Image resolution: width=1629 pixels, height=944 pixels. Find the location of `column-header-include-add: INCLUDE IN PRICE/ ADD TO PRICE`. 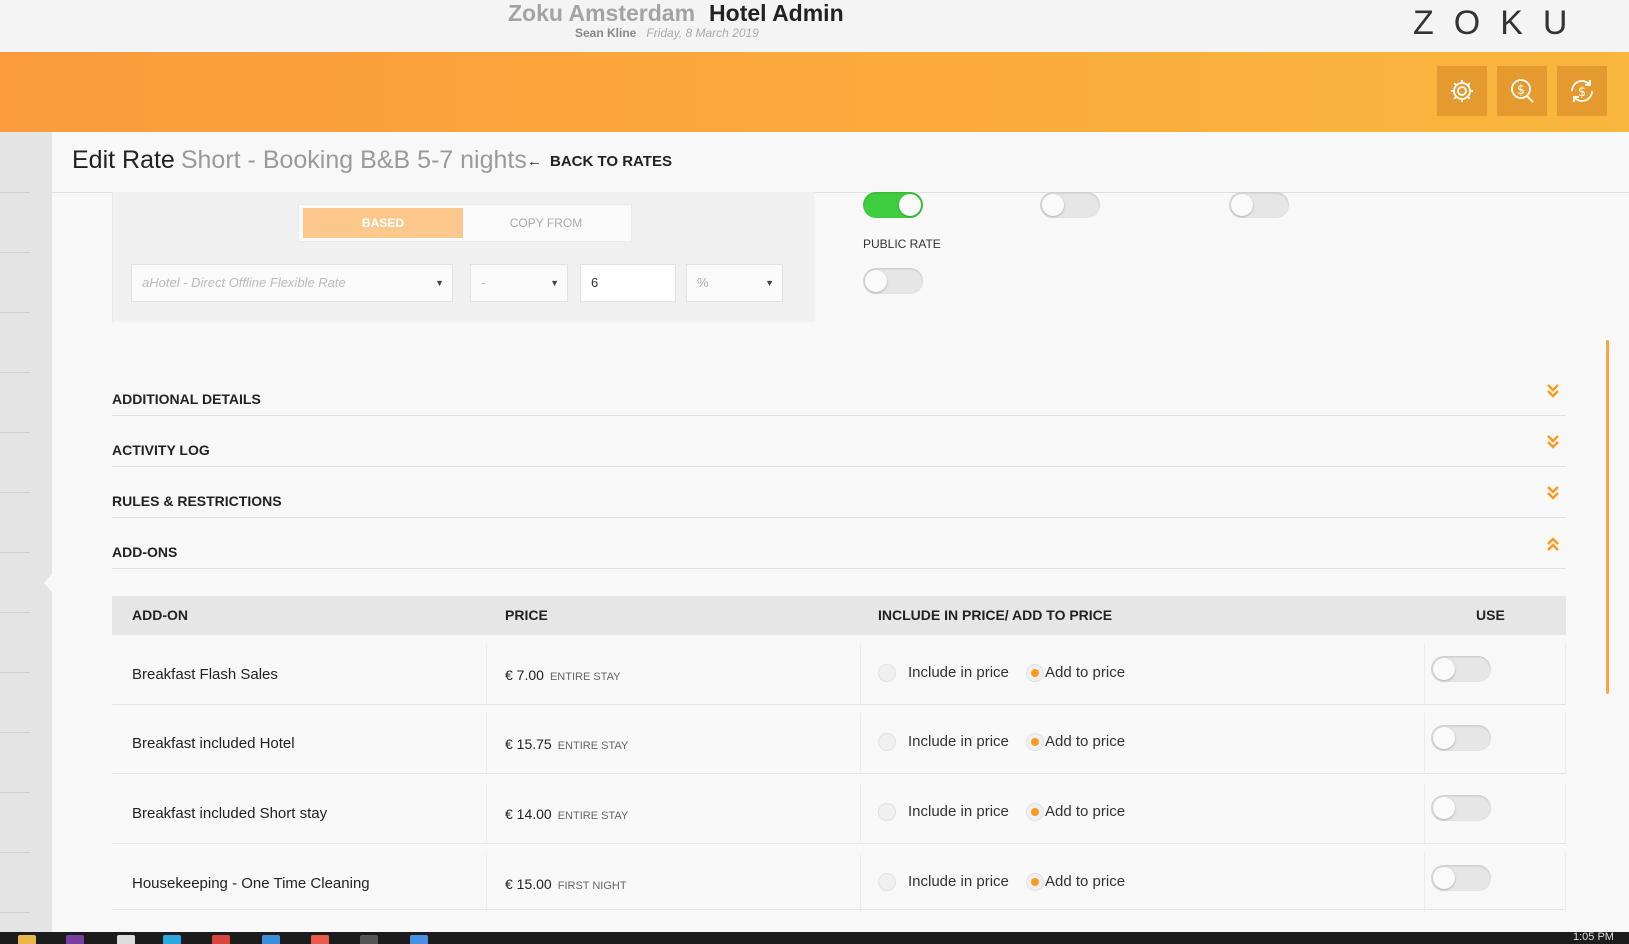

column-header-include-add: INCLUDE IN PRICE/ ADD TO PRICE is located at coordinates (995, 615).